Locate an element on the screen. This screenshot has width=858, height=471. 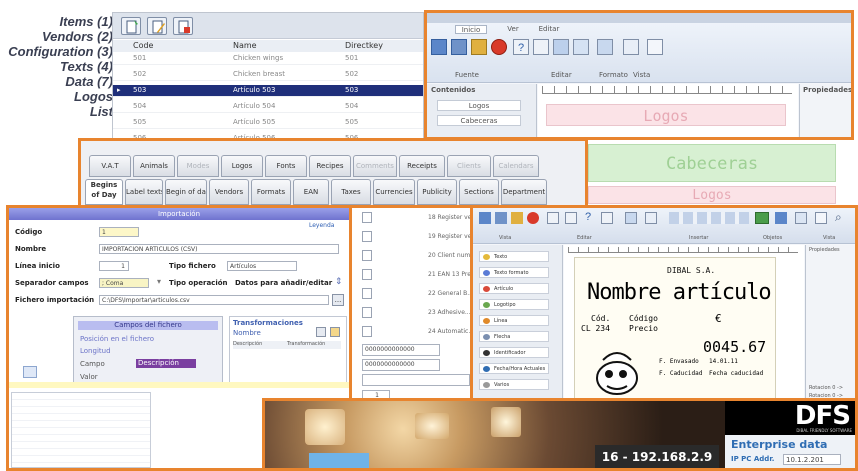
tab-clients: Clients is located at coordinates (469, 166).